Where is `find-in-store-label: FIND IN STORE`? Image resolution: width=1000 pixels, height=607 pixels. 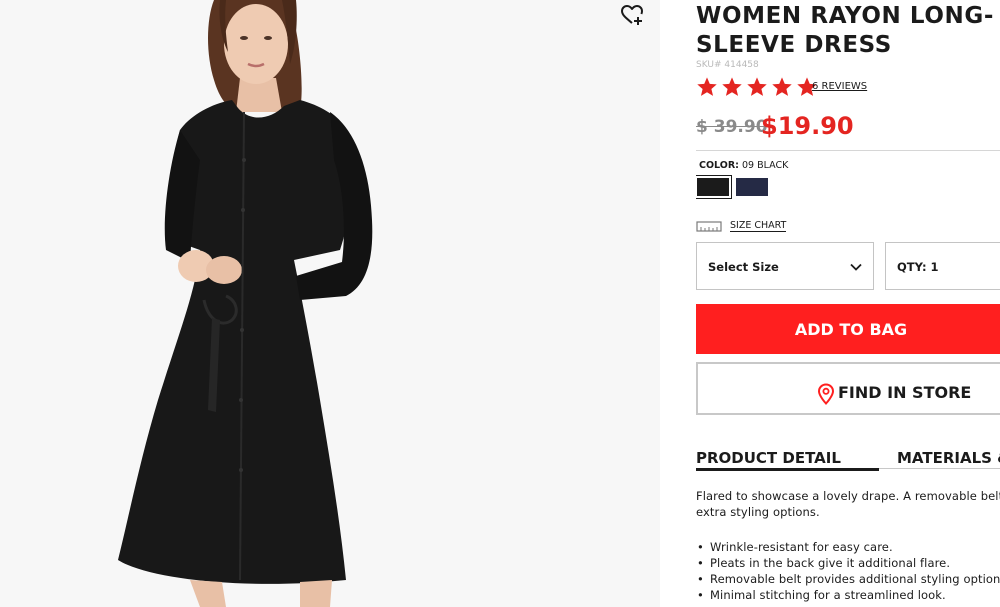 find-in-store-label: FIND IN STORE is located at coordinates (905, 392).